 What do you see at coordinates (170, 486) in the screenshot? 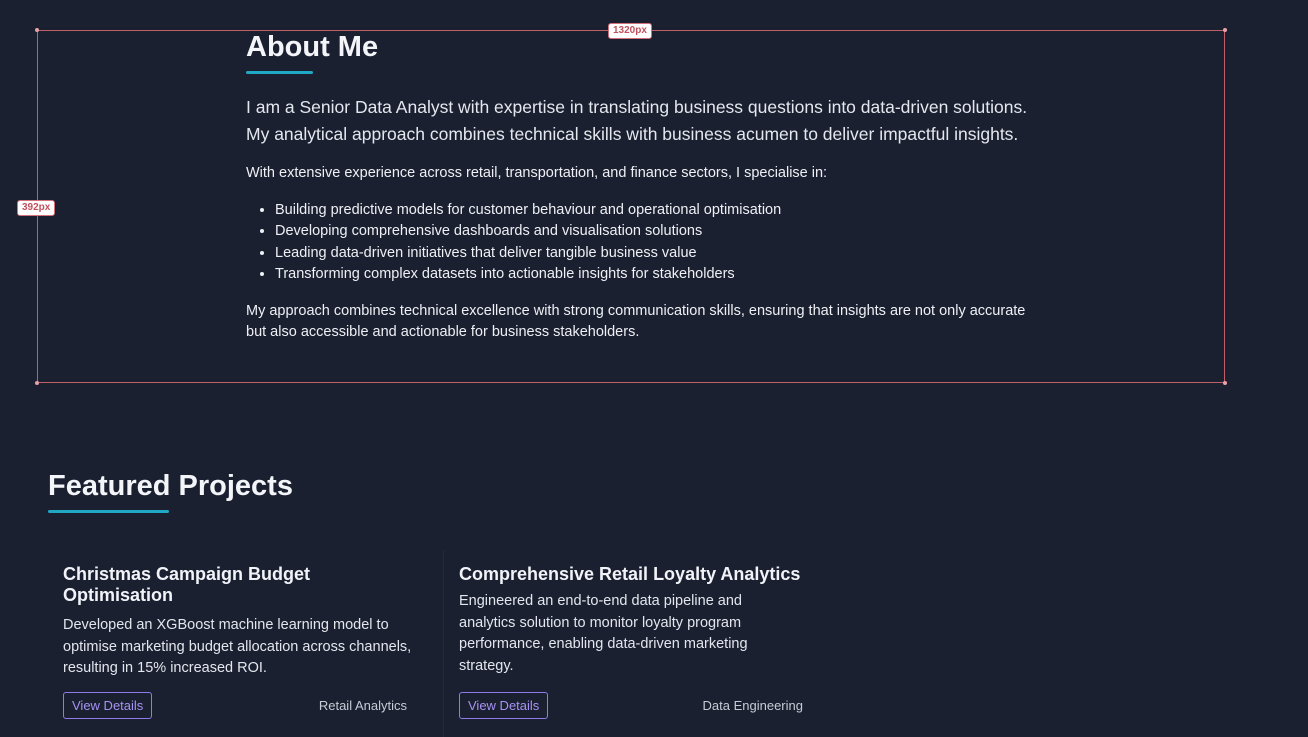
I see `projects-title: Featured Projects` at bounding box center [170, 486].